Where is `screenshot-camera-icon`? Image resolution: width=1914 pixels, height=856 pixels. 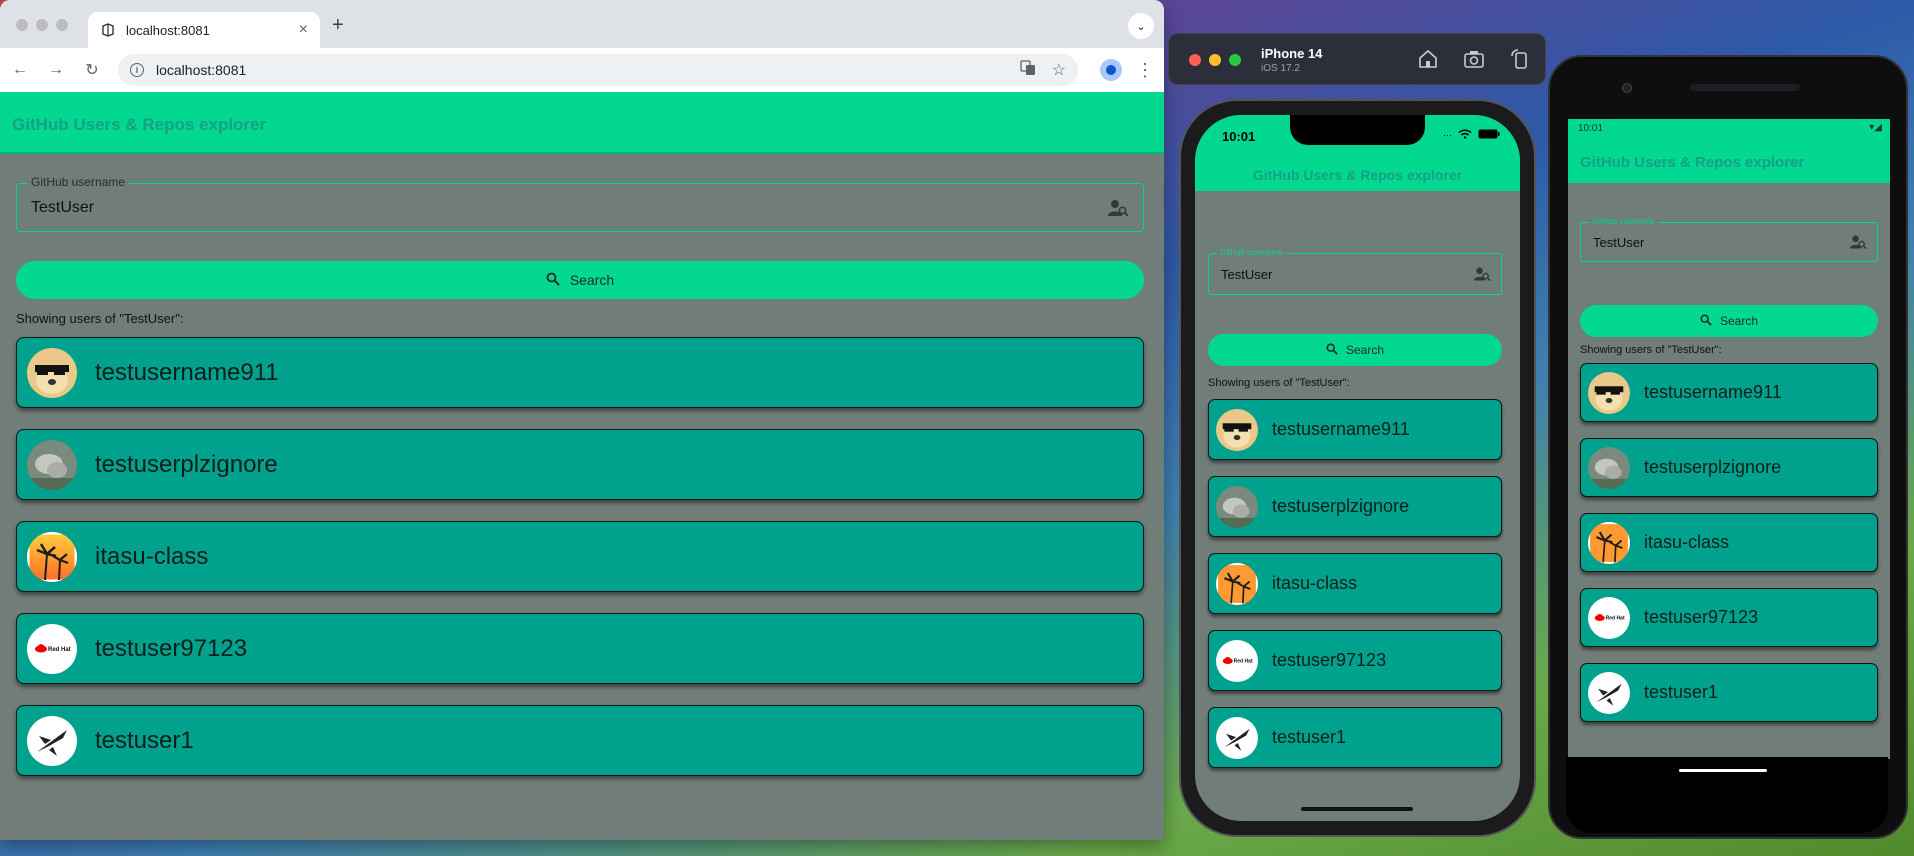 screenshot-camera-icon is located at coordinates (1474, 59).